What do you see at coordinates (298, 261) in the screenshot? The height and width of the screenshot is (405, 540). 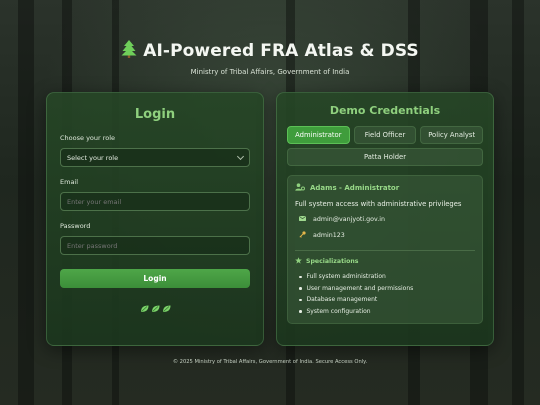 I see `star-icon` at bounding box center [298, 261].